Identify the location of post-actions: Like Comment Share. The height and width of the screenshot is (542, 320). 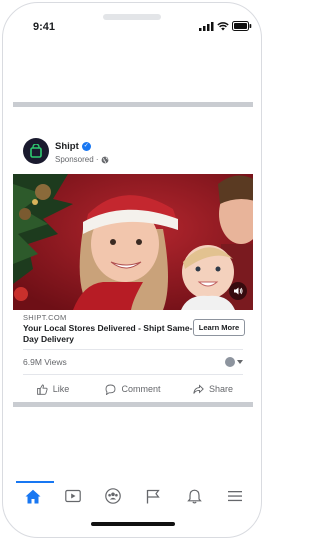
(133, 389).